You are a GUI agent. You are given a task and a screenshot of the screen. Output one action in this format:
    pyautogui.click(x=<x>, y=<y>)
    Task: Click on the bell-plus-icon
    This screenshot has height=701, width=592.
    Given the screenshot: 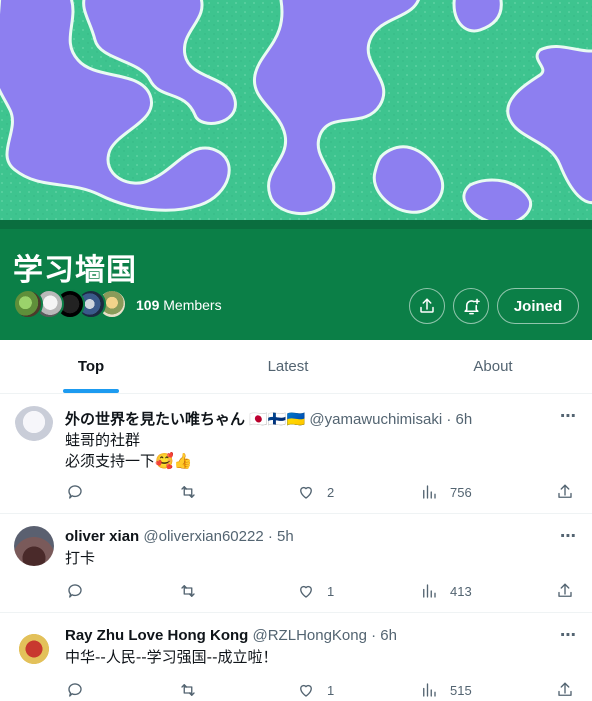 What is the action you would take?
    pyautogui.click(x=471, y=306)
    